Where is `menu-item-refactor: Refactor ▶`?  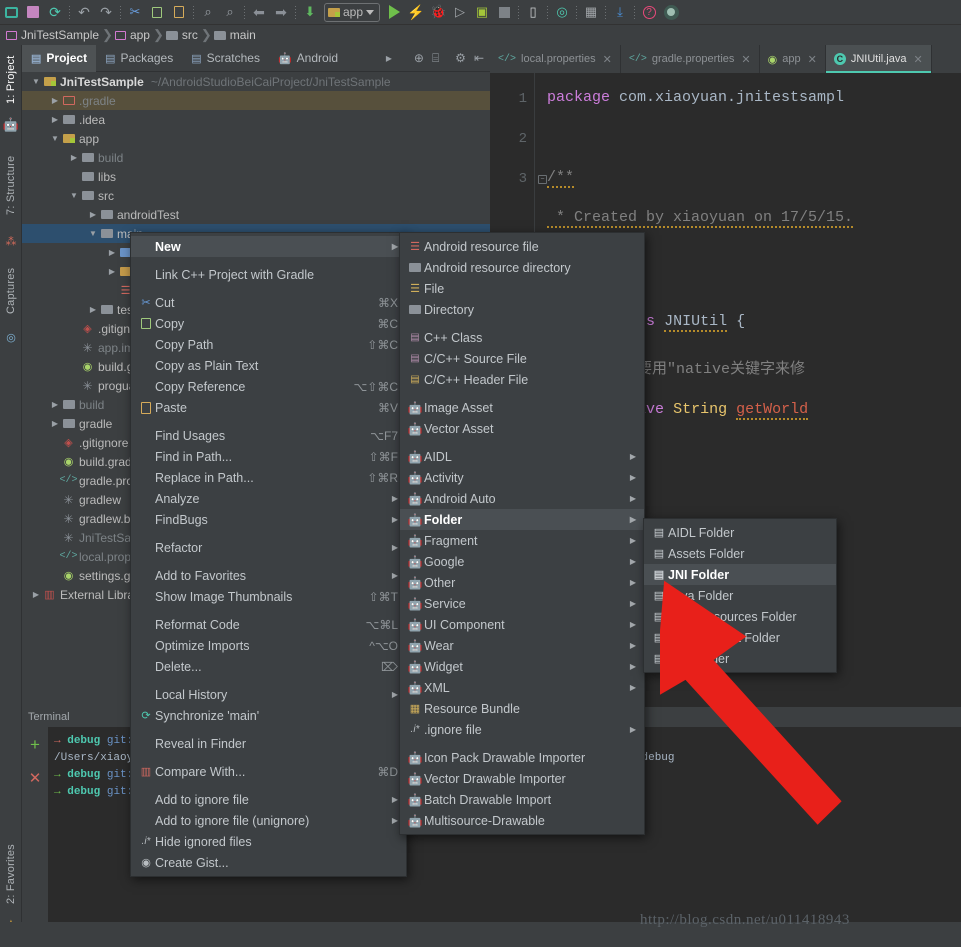
menu-item-refactor: Refactor ▶ is located at coordinates (268, 547).